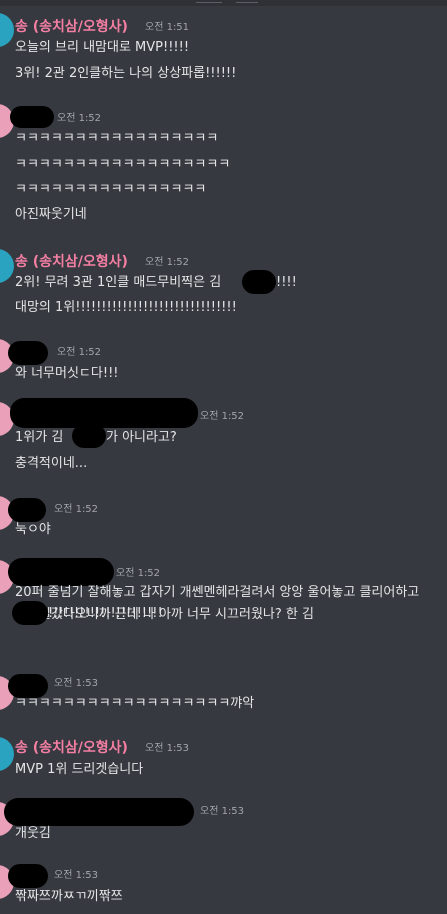  I want to click on message-text: MVP 1위 드리겟습니다, so click(79, 769).